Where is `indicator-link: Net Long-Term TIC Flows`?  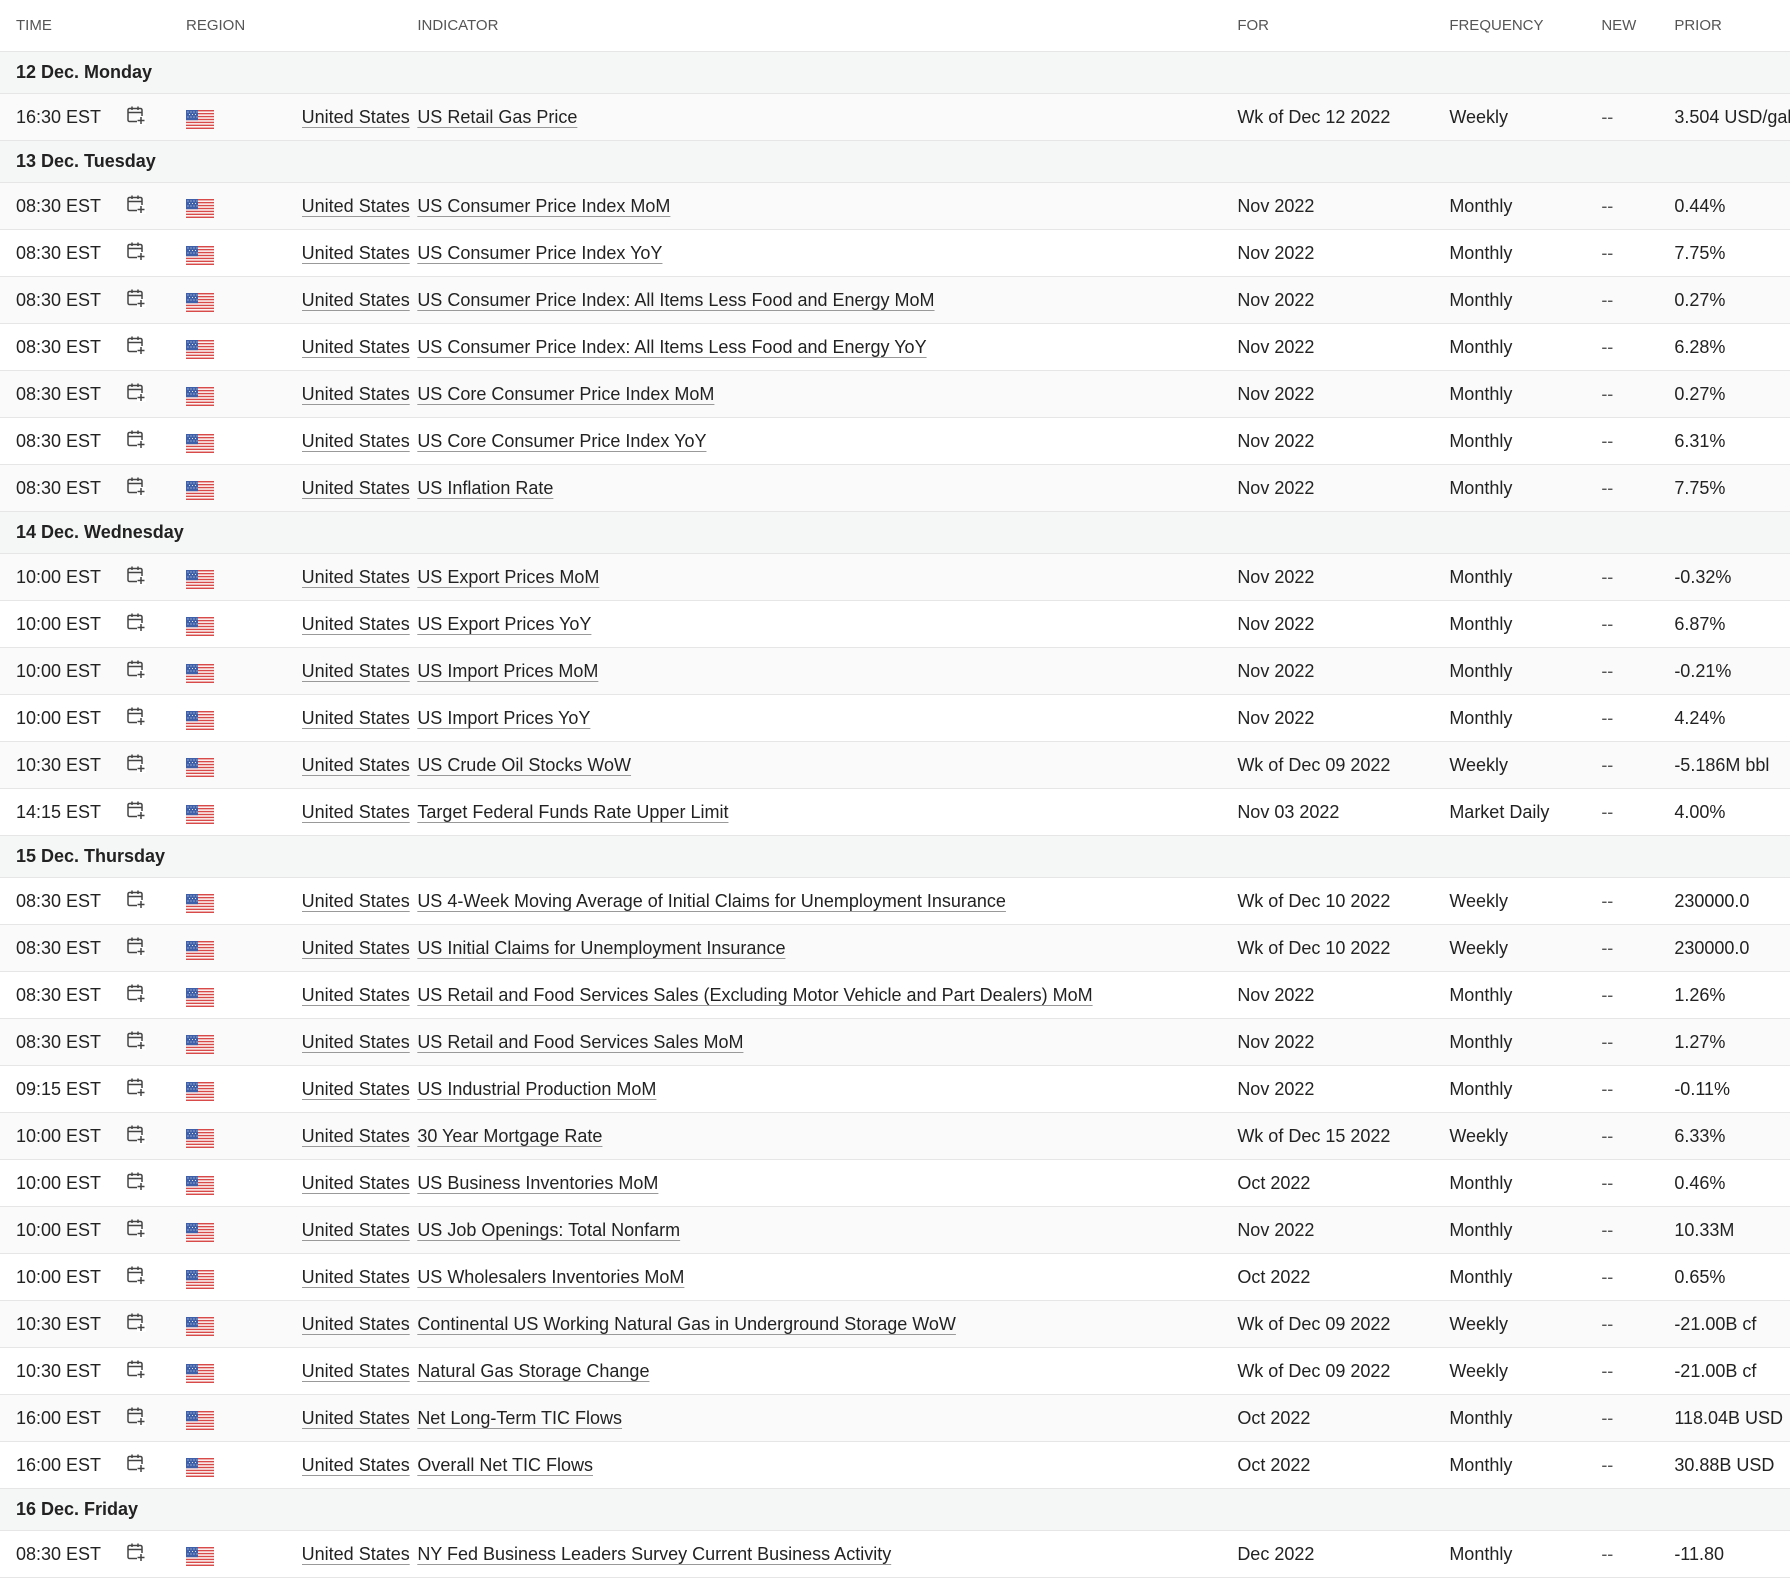 indicator-link: Net Long-Term TIC Flows is located at coordinates (519, 1418).